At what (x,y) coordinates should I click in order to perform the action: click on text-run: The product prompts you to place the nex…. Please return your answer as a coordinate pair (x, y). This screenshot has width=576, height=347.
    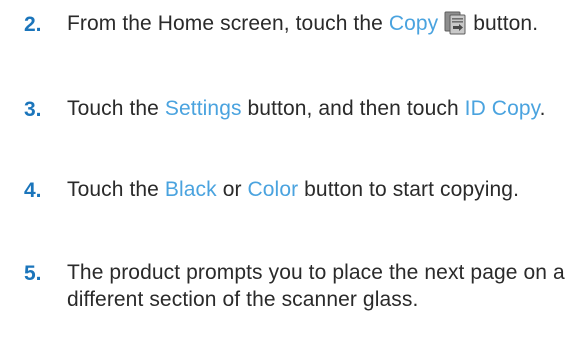
    Looking at the image, I should click on (316, 286).